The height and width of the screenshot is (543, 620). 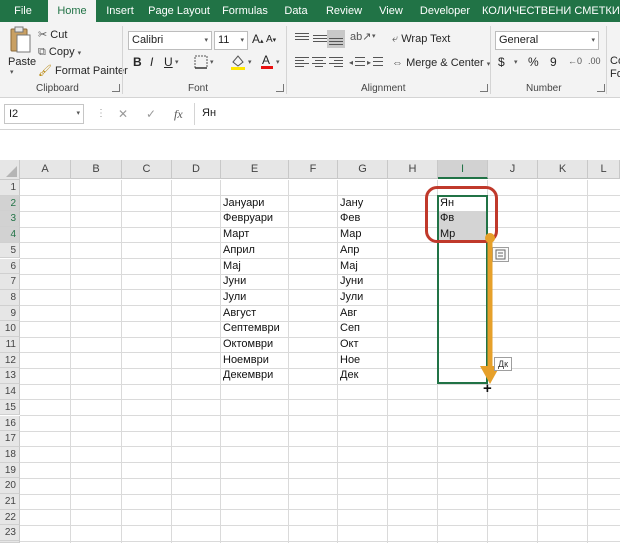 I want to click on row-header: 12, so click(x=10, y=360).